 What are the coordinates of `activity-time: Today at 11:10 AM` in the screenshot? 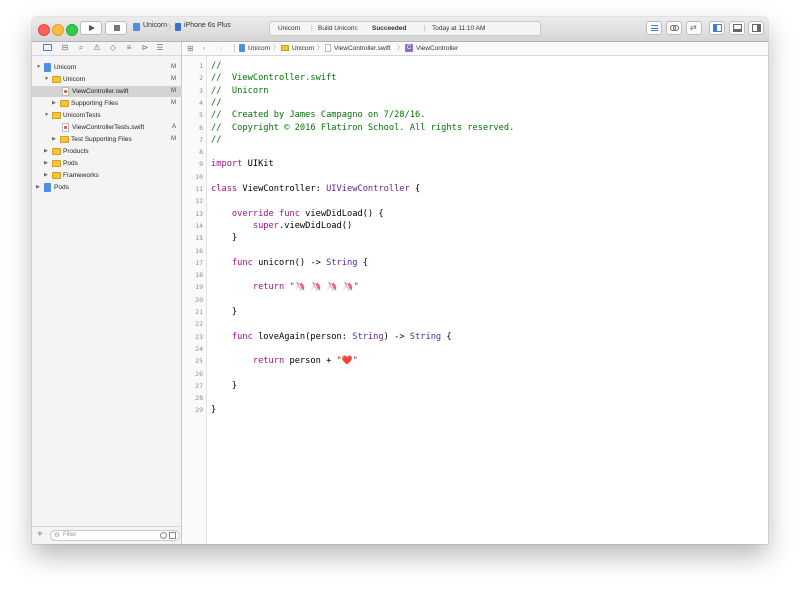 It's located at (459, 28).